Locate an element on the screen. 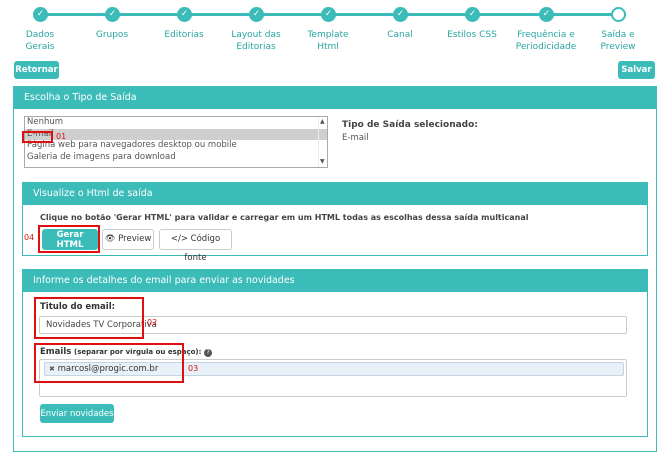  wizard-step-label: Saída e Preview is located at coordinates (618, 41).